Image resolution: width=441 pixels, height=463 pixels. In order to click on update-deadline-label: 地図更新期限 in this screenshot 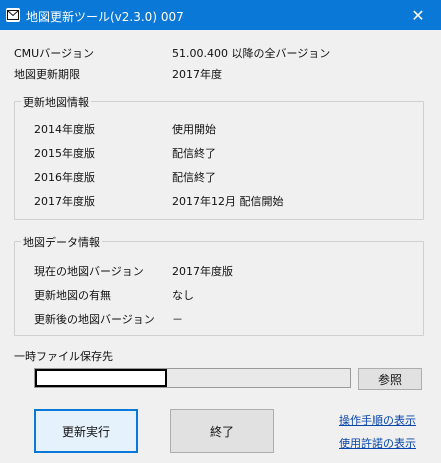, I will do `click(47, 74)`.